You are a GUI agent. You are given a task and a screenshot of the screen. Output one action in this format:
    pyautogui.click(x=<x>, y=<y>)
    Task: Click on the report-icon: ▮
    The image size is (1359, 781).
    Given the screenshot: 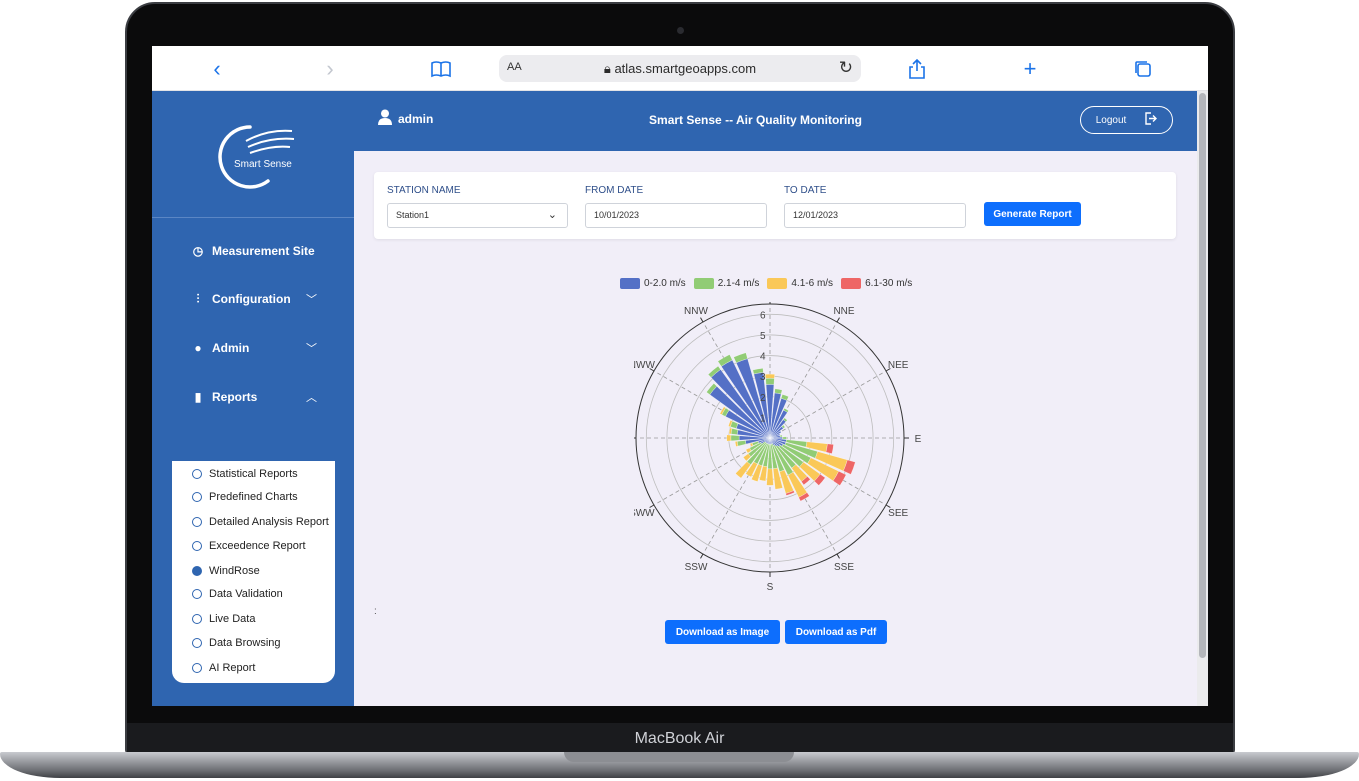 What is the action you would take?
    pyautogui.click(x=198, y=397)
    